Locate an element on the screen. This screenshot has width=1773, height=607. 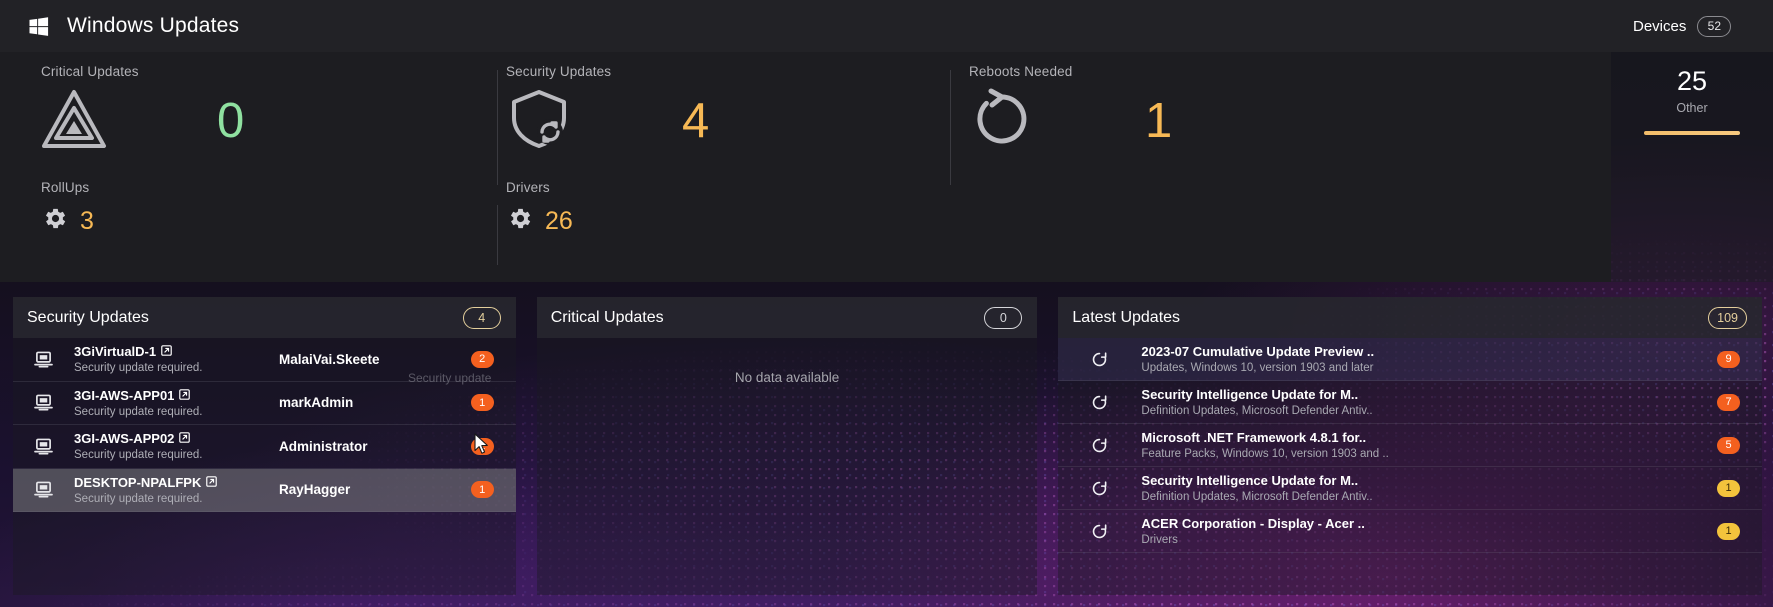
device-info: 3GiVirtualD-1 Security update required. is located at coordinates (176, 359).